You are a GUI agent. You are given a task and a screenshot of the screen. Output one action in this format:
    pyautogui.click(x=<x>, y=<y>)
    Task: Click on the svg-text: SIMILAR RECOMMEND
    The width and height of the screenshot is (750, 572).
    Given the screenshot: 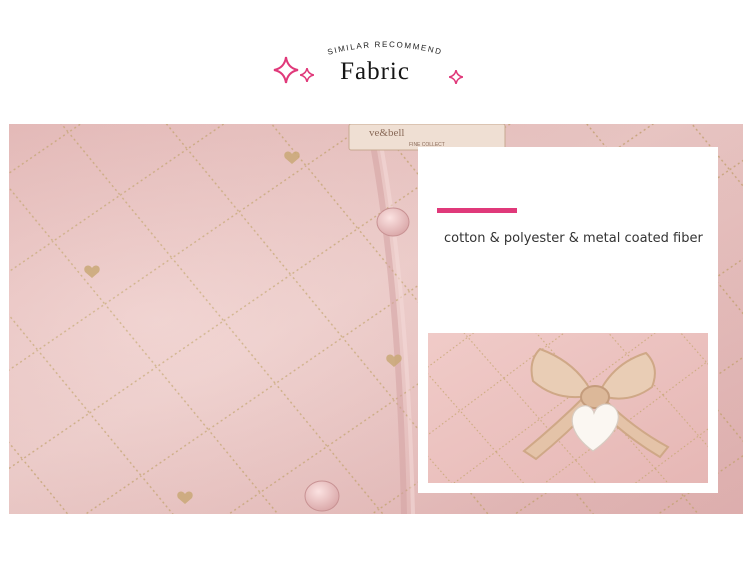 What is the action you would take?
    pyautogui.click(x=385, y=48)
    